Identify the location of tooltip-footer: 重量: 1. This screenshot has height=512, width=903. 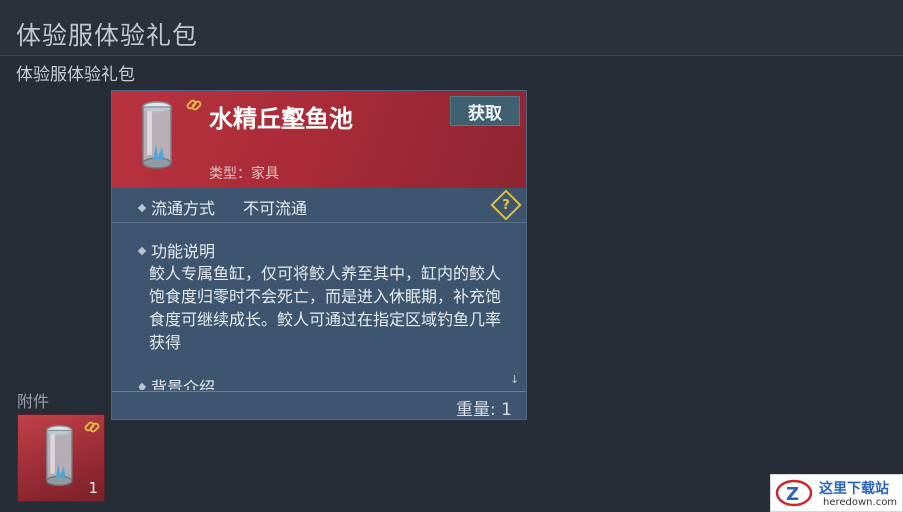
(319, 405).